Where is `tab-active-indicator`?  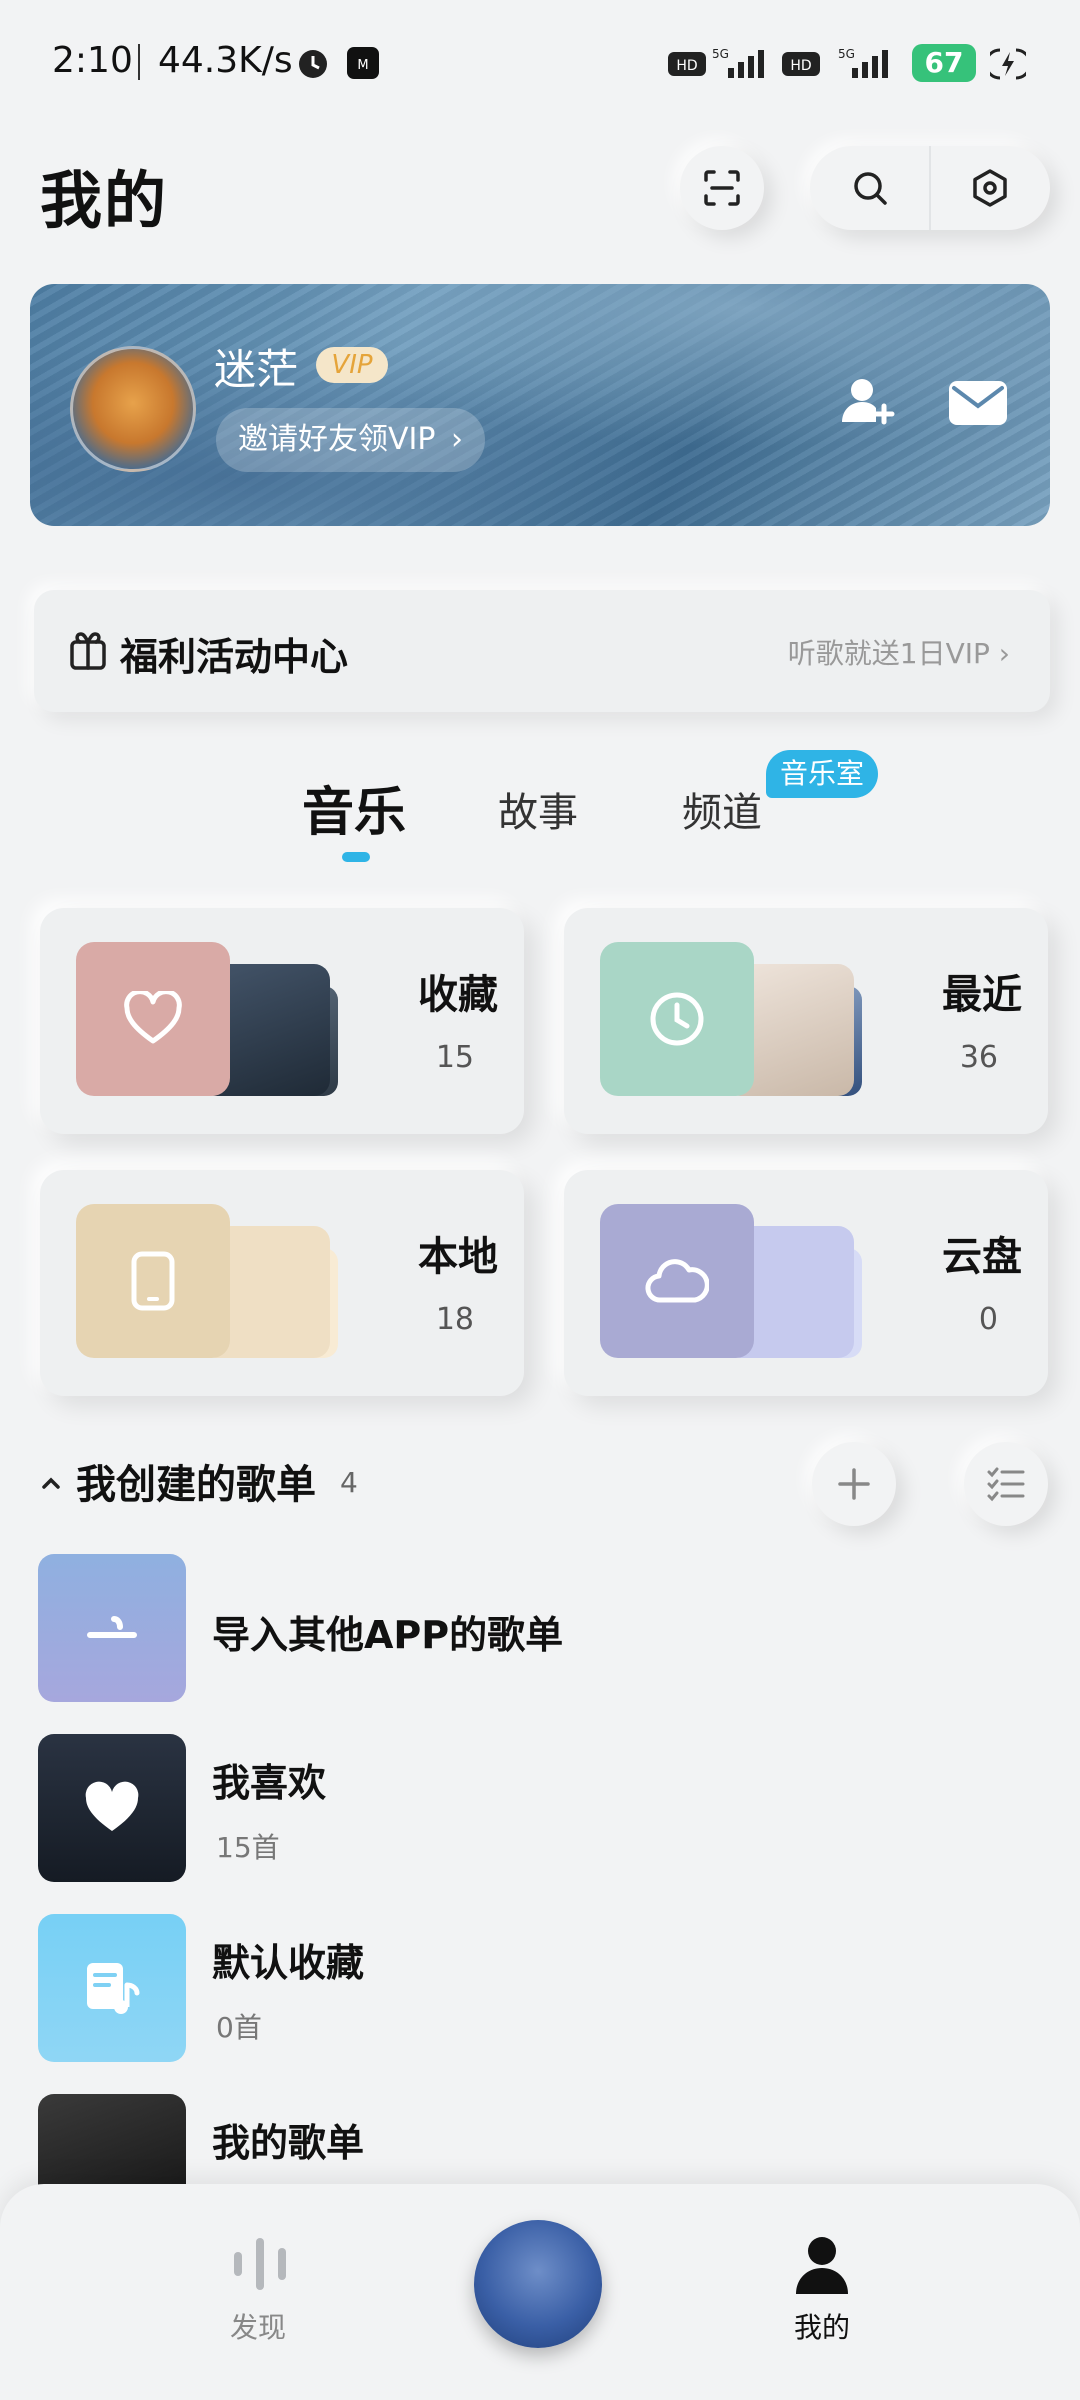
tab-active-indicator is located at coordinates (356, 857).